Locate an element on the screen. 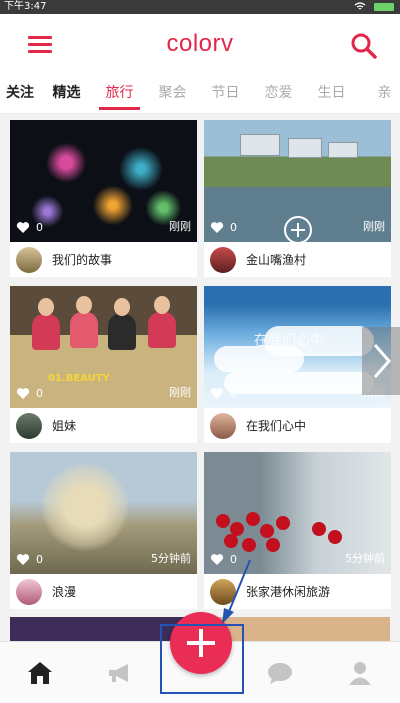 The height and width of the screenshot is (703, 400). megaphone-icon is located at coordinates (118, 673).